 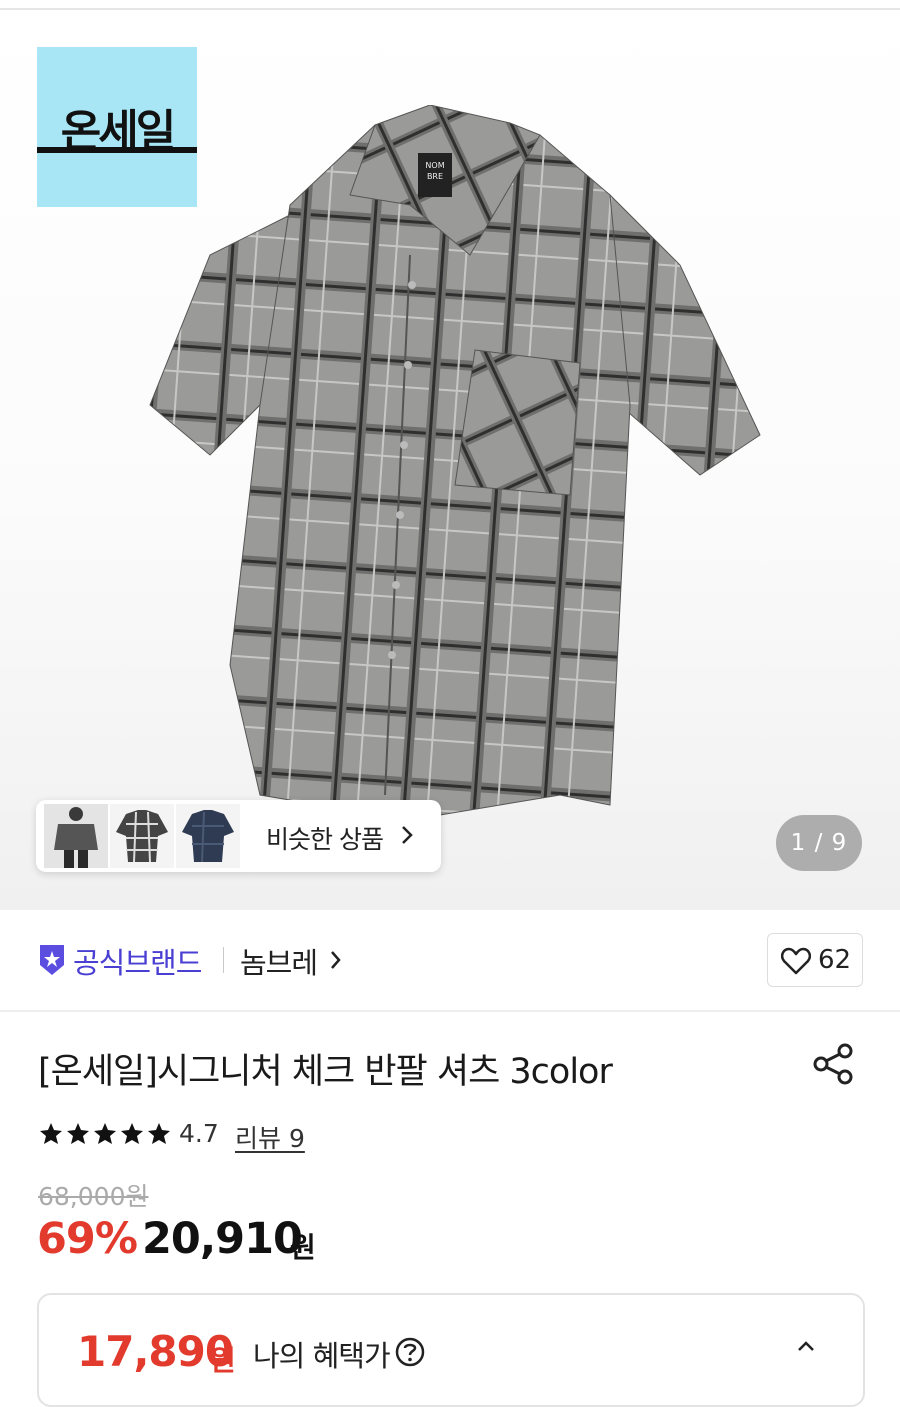 What do you see at coordinates (199, 1133) in the screenshot?
I see `rating-value: 4.7` at bounding box center [199, 1133].